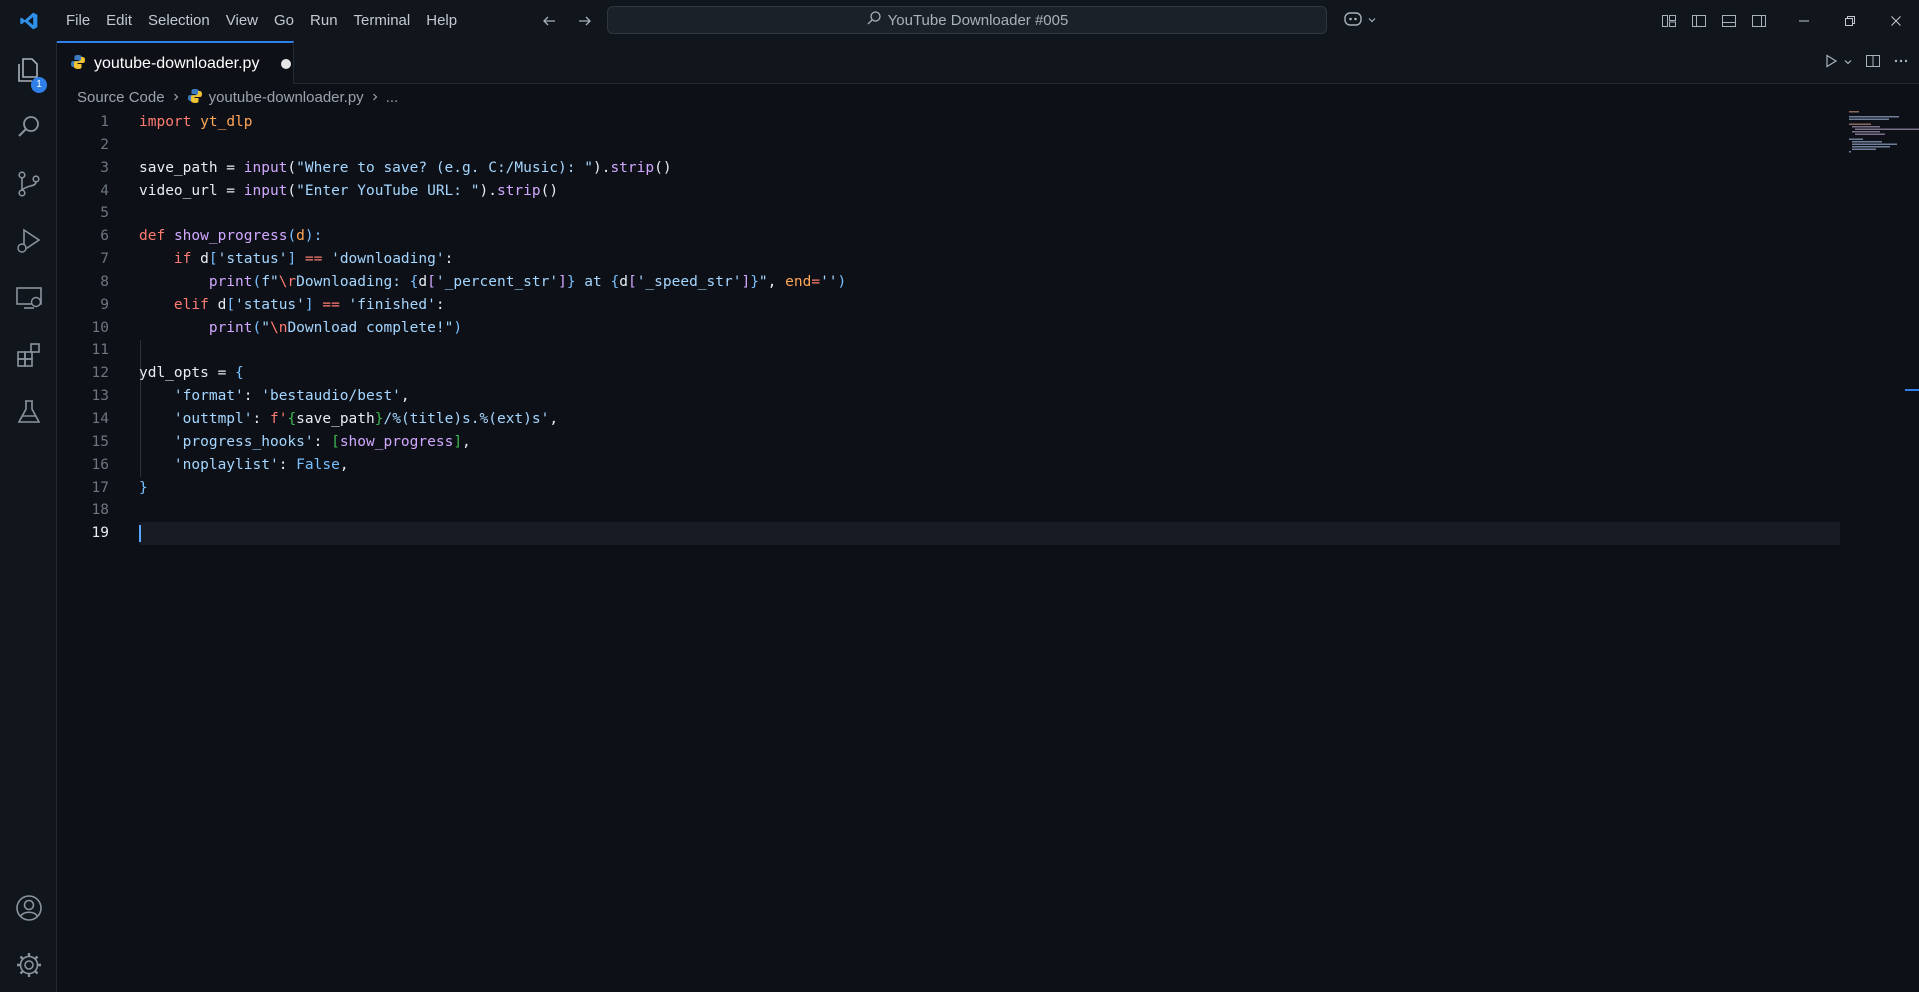 The image size is (1919, 992). I want to click on activity-manage, so click(28, 966).